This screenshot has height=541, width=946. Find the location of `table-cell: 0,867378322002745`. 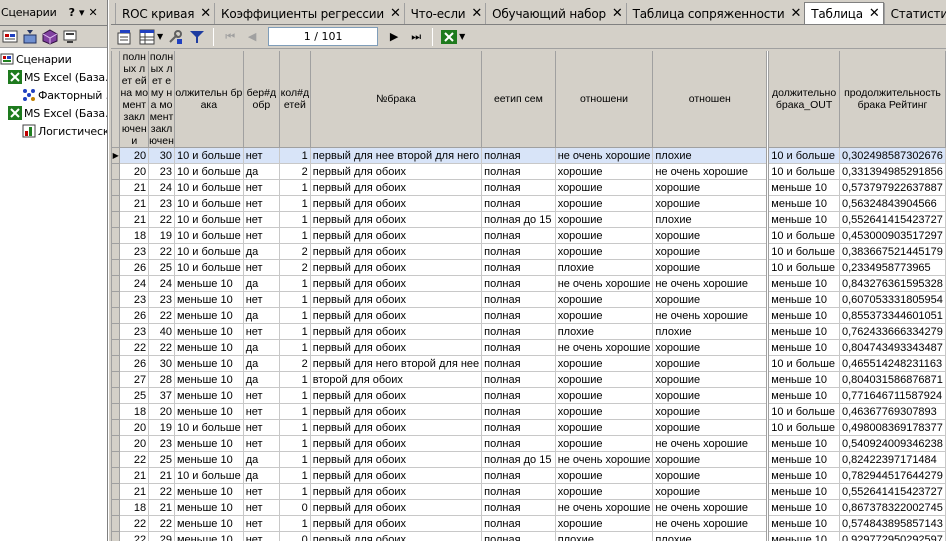

table-cell: 0,867378322002745 is located at coordinates (892, 507).